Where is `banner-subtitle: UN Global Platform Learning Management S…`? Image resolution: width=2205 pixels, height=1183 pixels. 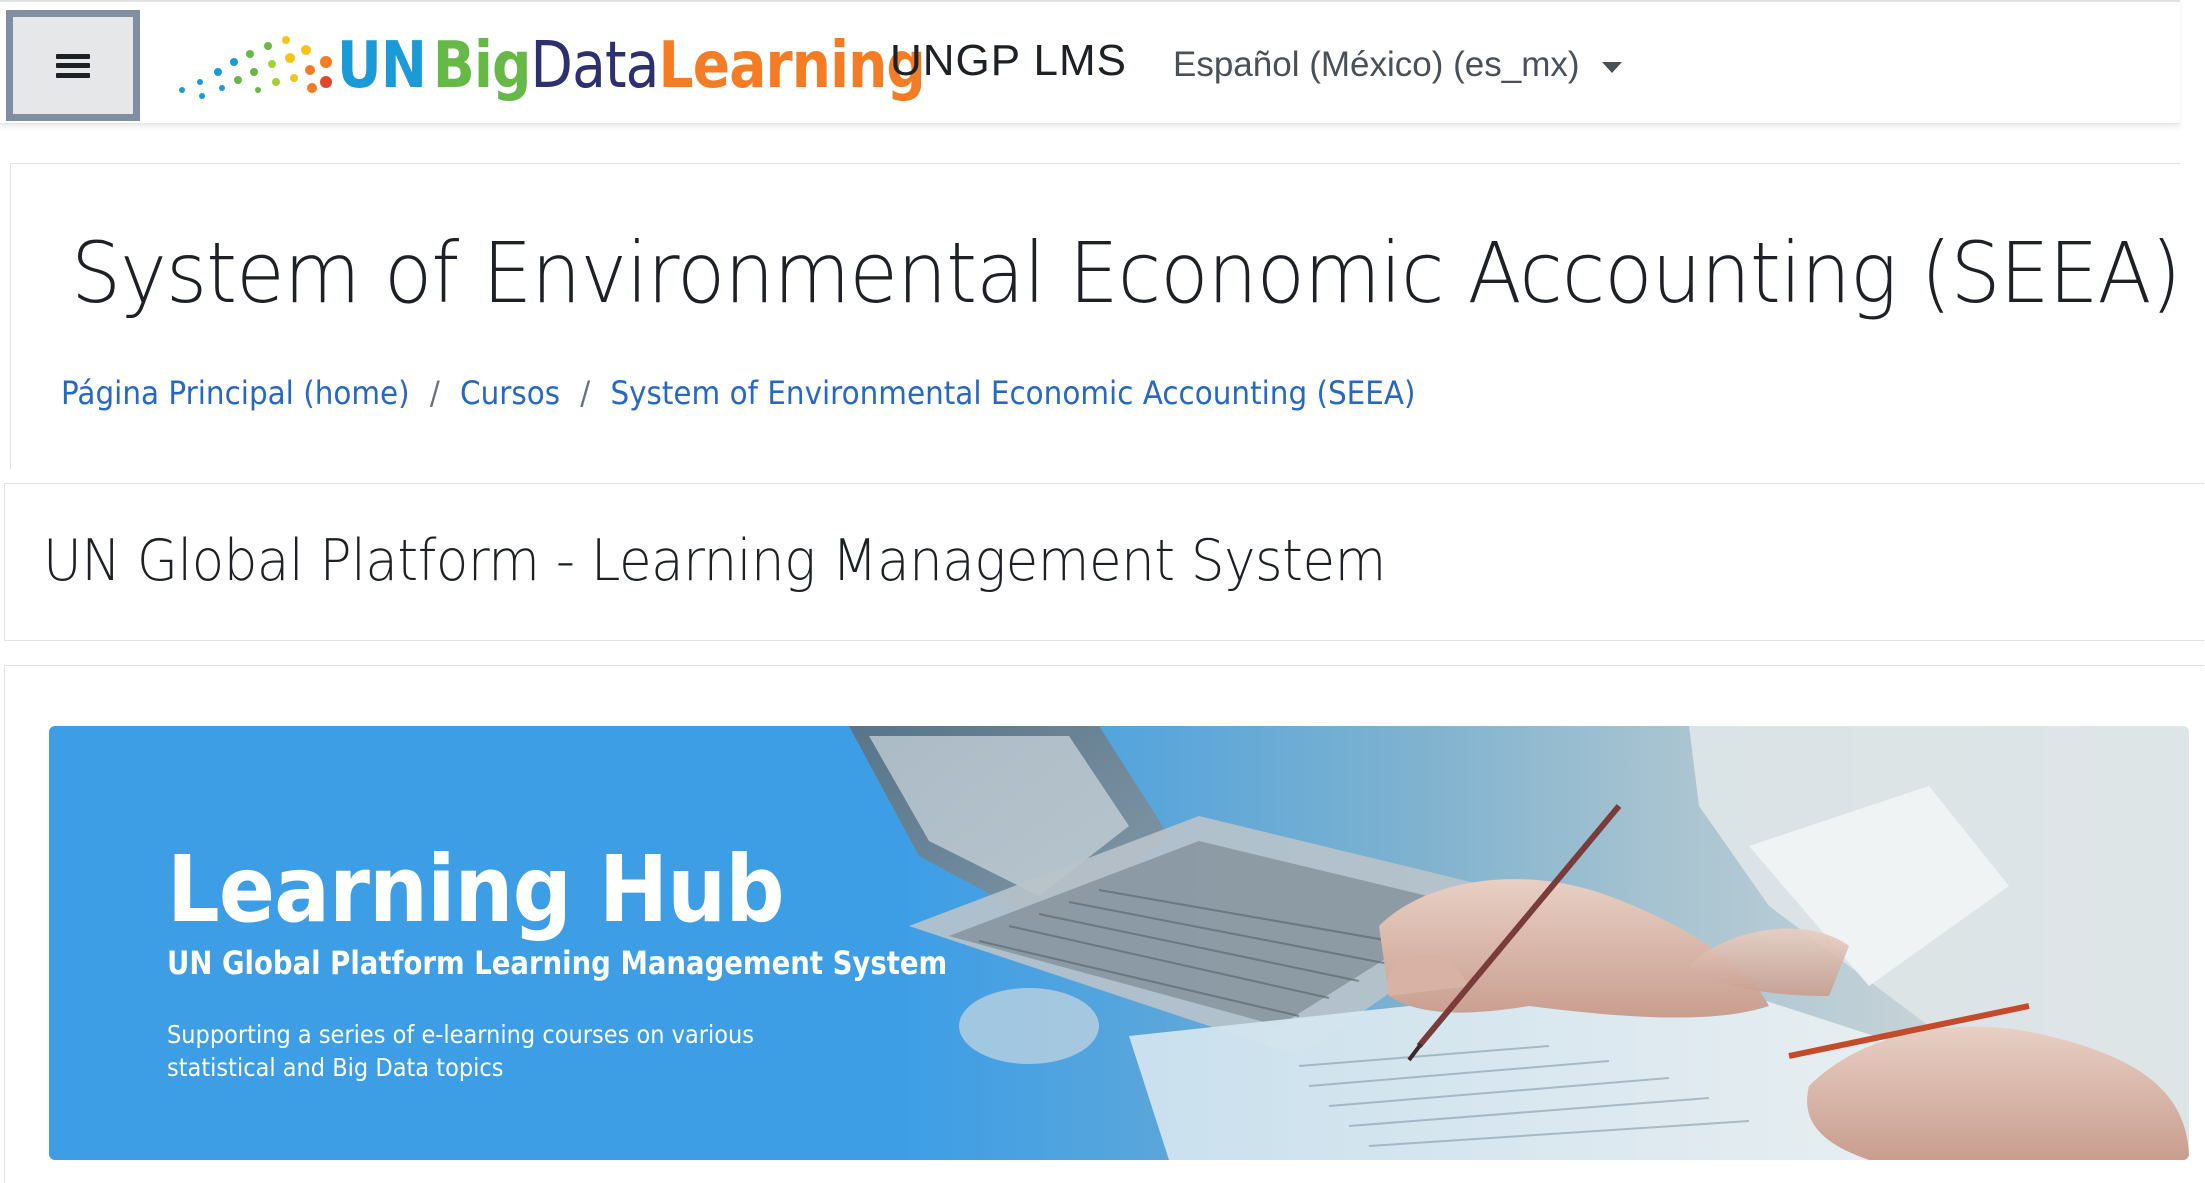 banner-subtitle: UN Global Platform Learning Management S… is located at coordinates (557, 963).